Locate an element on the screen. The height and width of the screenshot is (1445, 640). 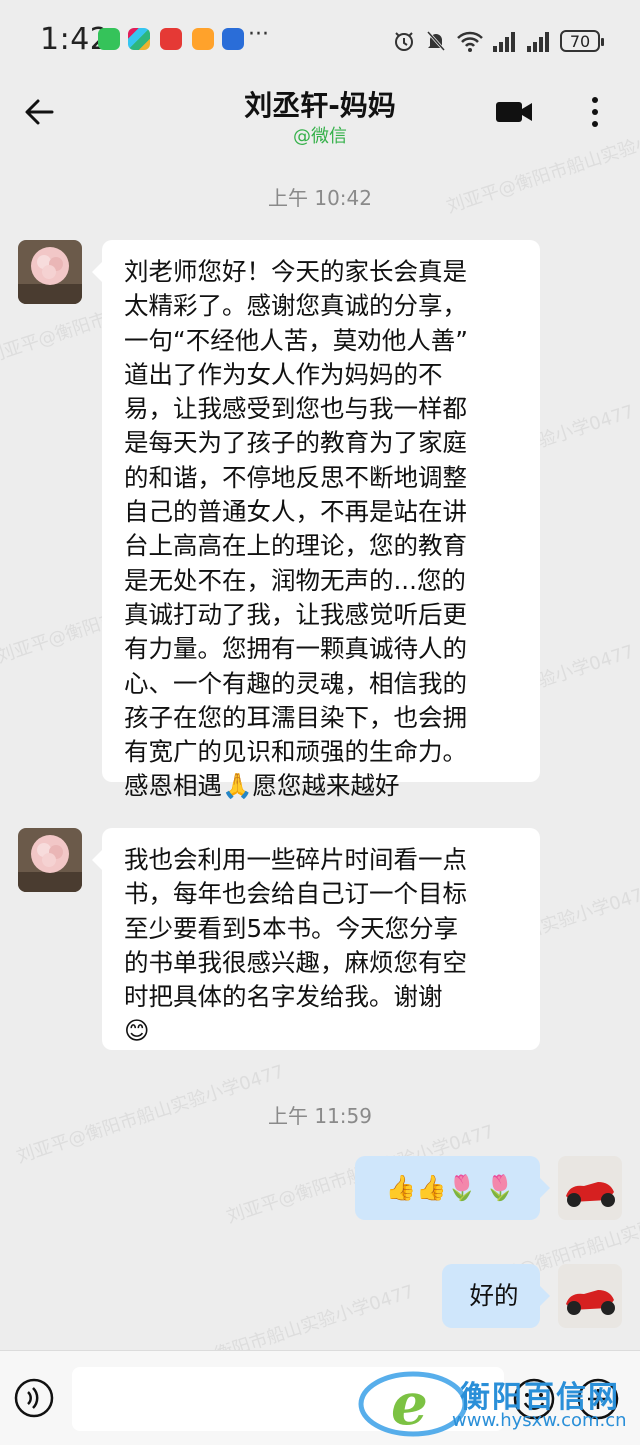
chat-header: 刘丞轩-妈妈 @微信 is located at coordinates (320, 116).